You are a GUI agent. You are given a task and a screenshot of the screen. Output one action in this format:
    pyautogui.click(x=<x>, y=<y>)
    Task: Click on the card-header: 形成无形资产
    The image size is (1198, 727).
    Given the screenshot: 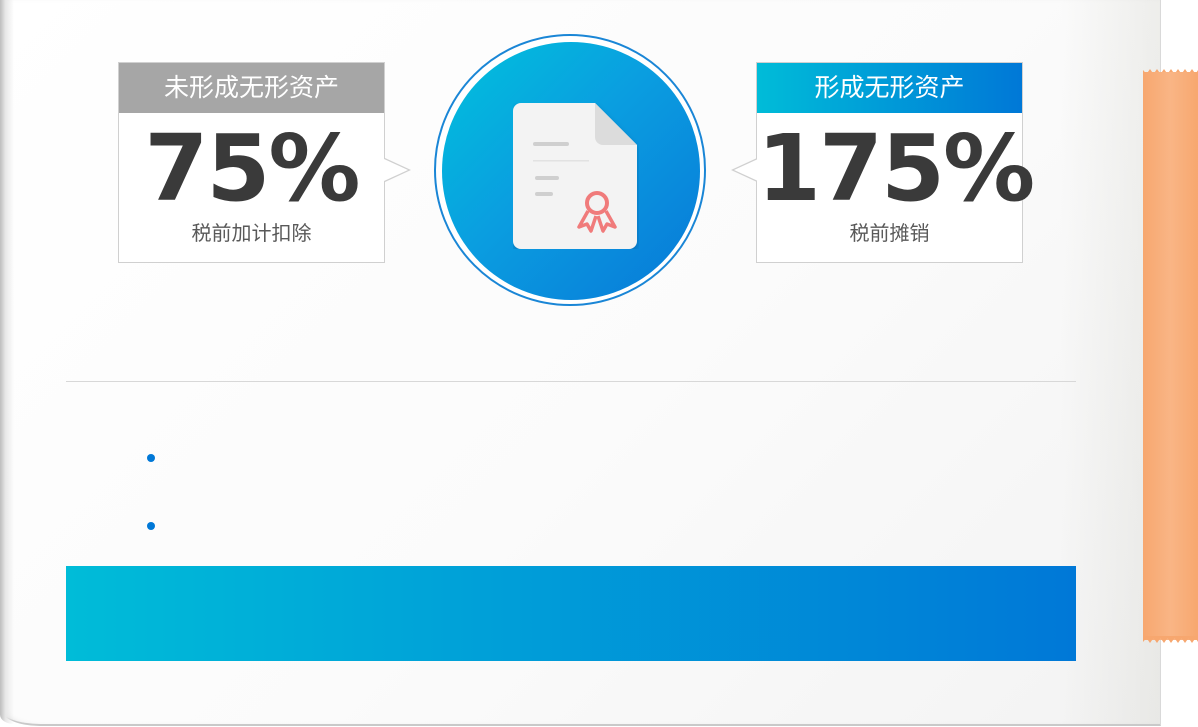 What is the action you would take?
    pyautogui.click(x=889, y=88)
    